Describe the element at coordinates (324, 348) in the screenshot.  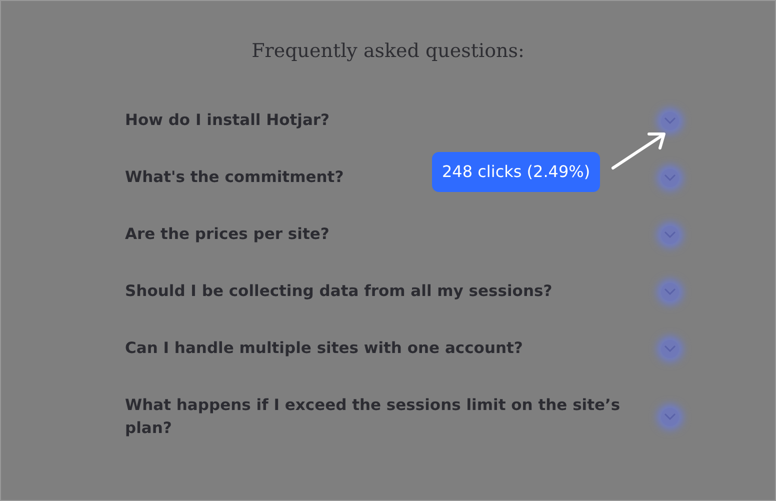
I see `faq-question: Can I handle multiple sites with one account?` at that location.